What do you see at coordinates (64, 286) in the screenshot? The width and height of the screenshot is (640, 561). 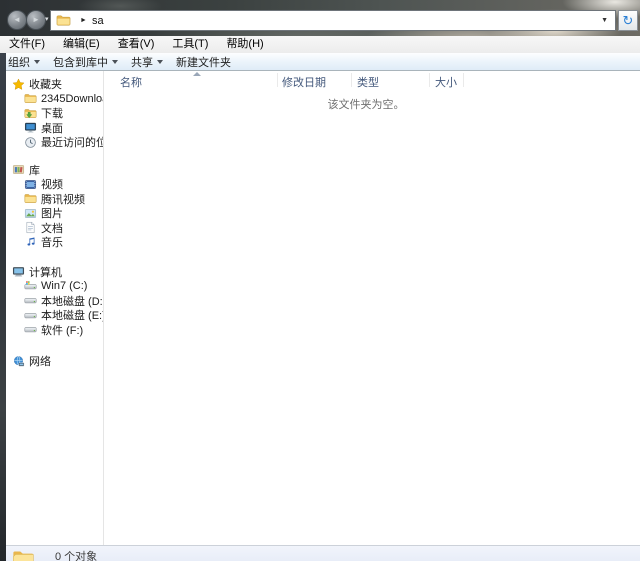 I see `sidebar-item-label: Win7 (C:)` at bounding box center [64, 286].